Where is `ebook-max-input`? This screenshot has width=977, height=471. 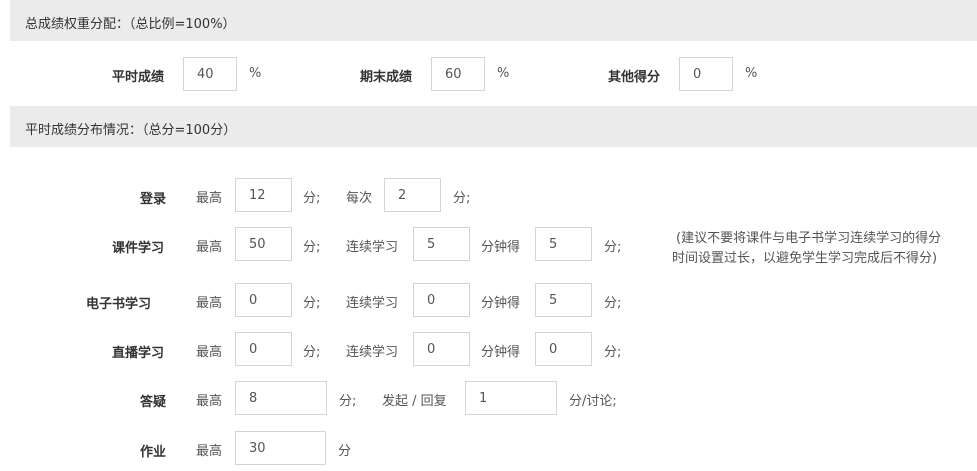 ebook-max-input is located at coordinates (263, 300).